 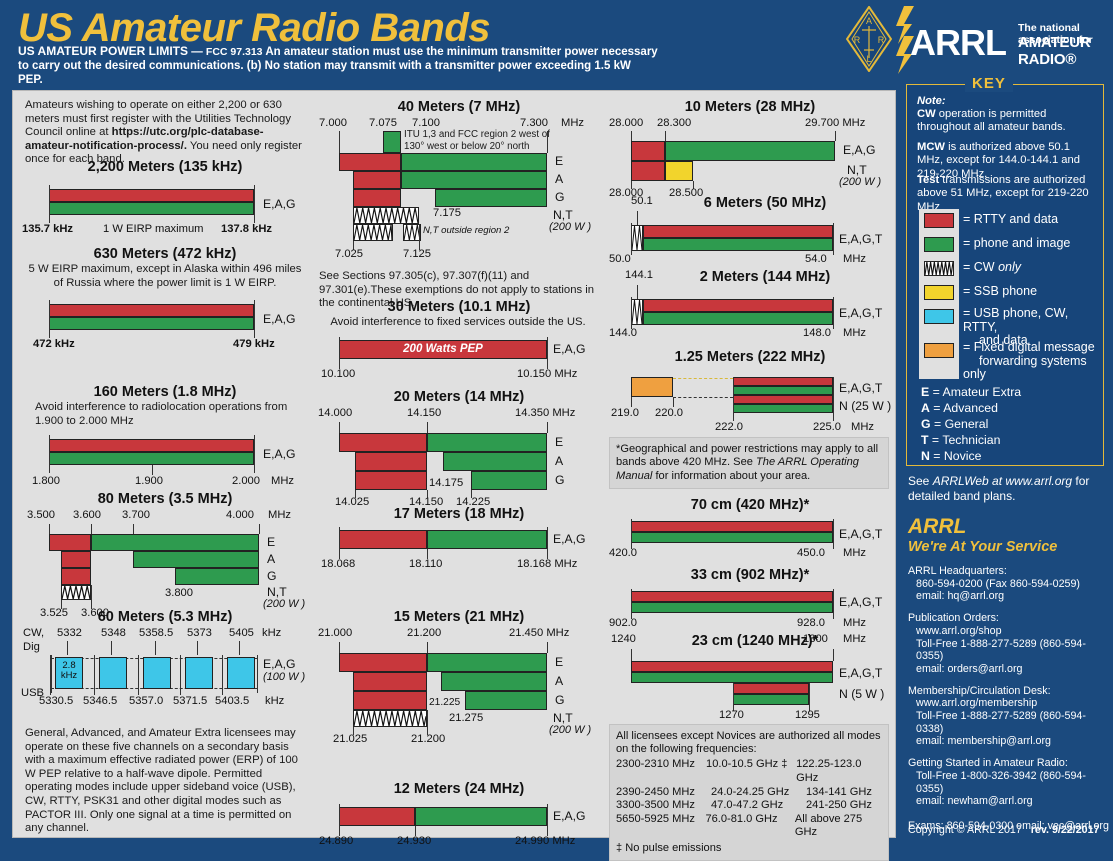 What do you see at coordinates (937, 526) in the screenshot?
I see `service-arrl-title: ARRL` at bounding box center [937, 526].